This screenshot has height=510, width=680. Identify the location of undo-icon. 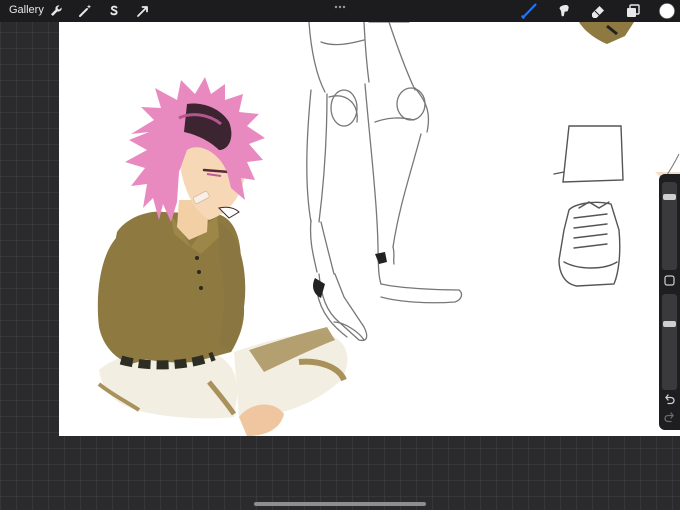
(669, 399).